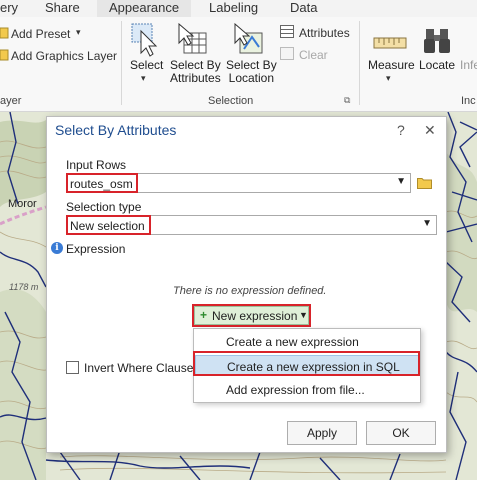 The width and height of the screenshot is (477, 480). Describe the element at coordinates (57, 248) in the screenshot. I see `info-icon: i` at that location.